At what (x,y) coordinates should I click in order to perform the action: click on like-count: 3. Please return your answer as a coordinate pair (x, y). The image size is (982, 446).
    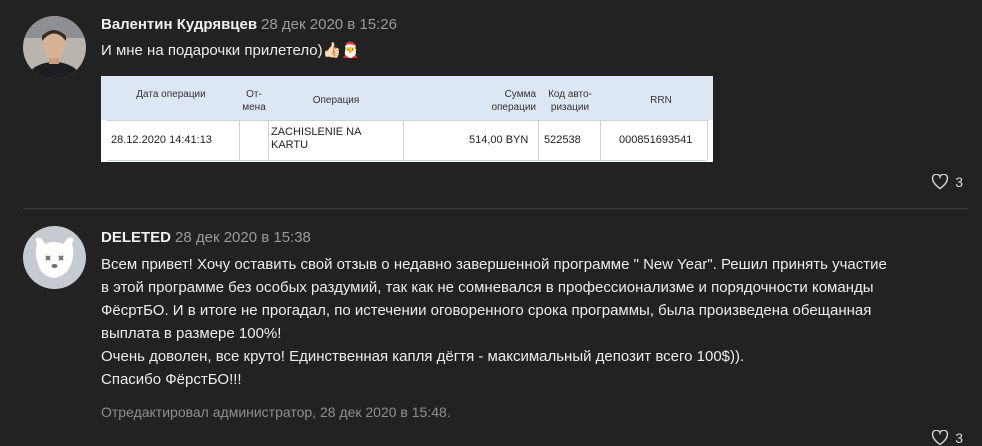
    Looking at the image, I should click on (959, 438).